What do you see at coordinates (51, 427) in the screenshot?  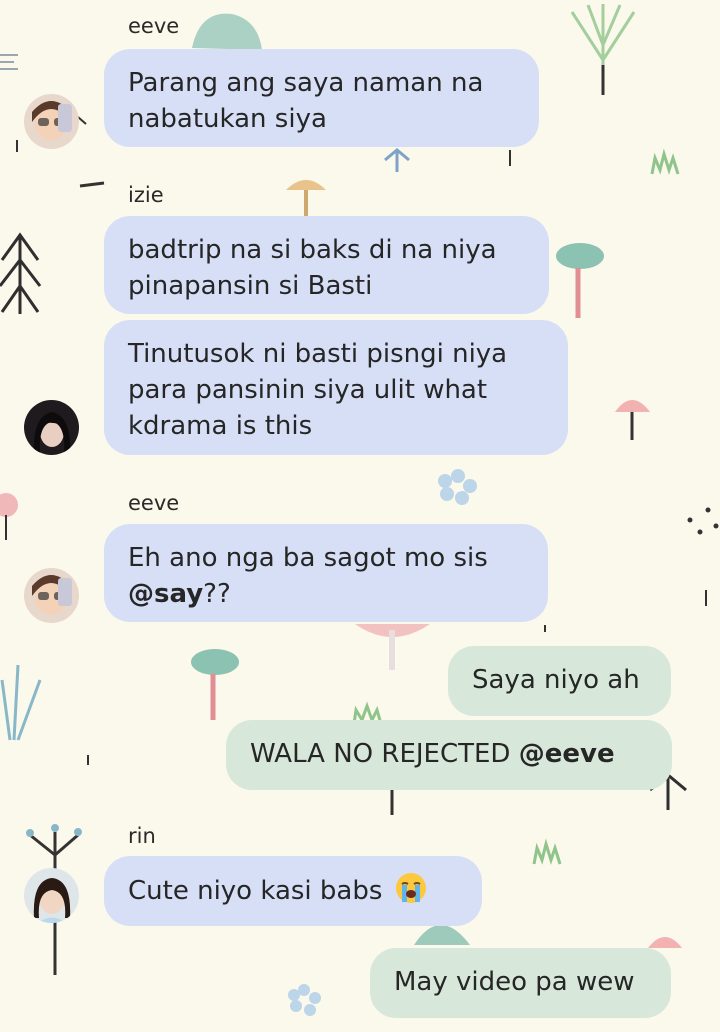 I see `izie-avatar` at bounding box center [51, 427].